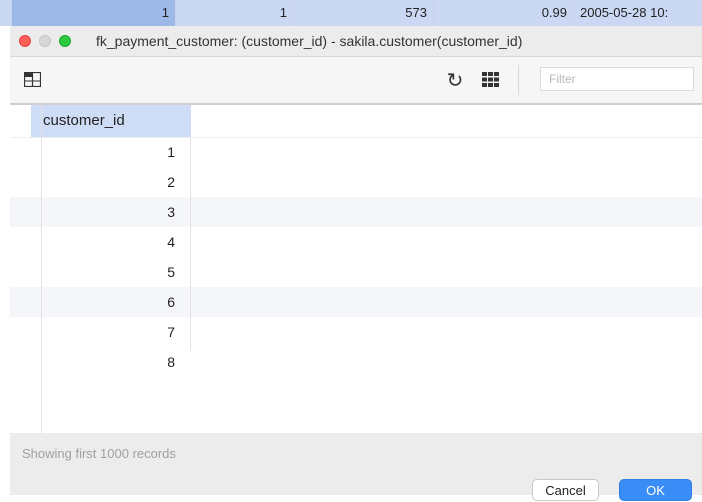  Describe the element at coordinates (111, 152) in the screenshot. I see `table-cell: 1` at that location.